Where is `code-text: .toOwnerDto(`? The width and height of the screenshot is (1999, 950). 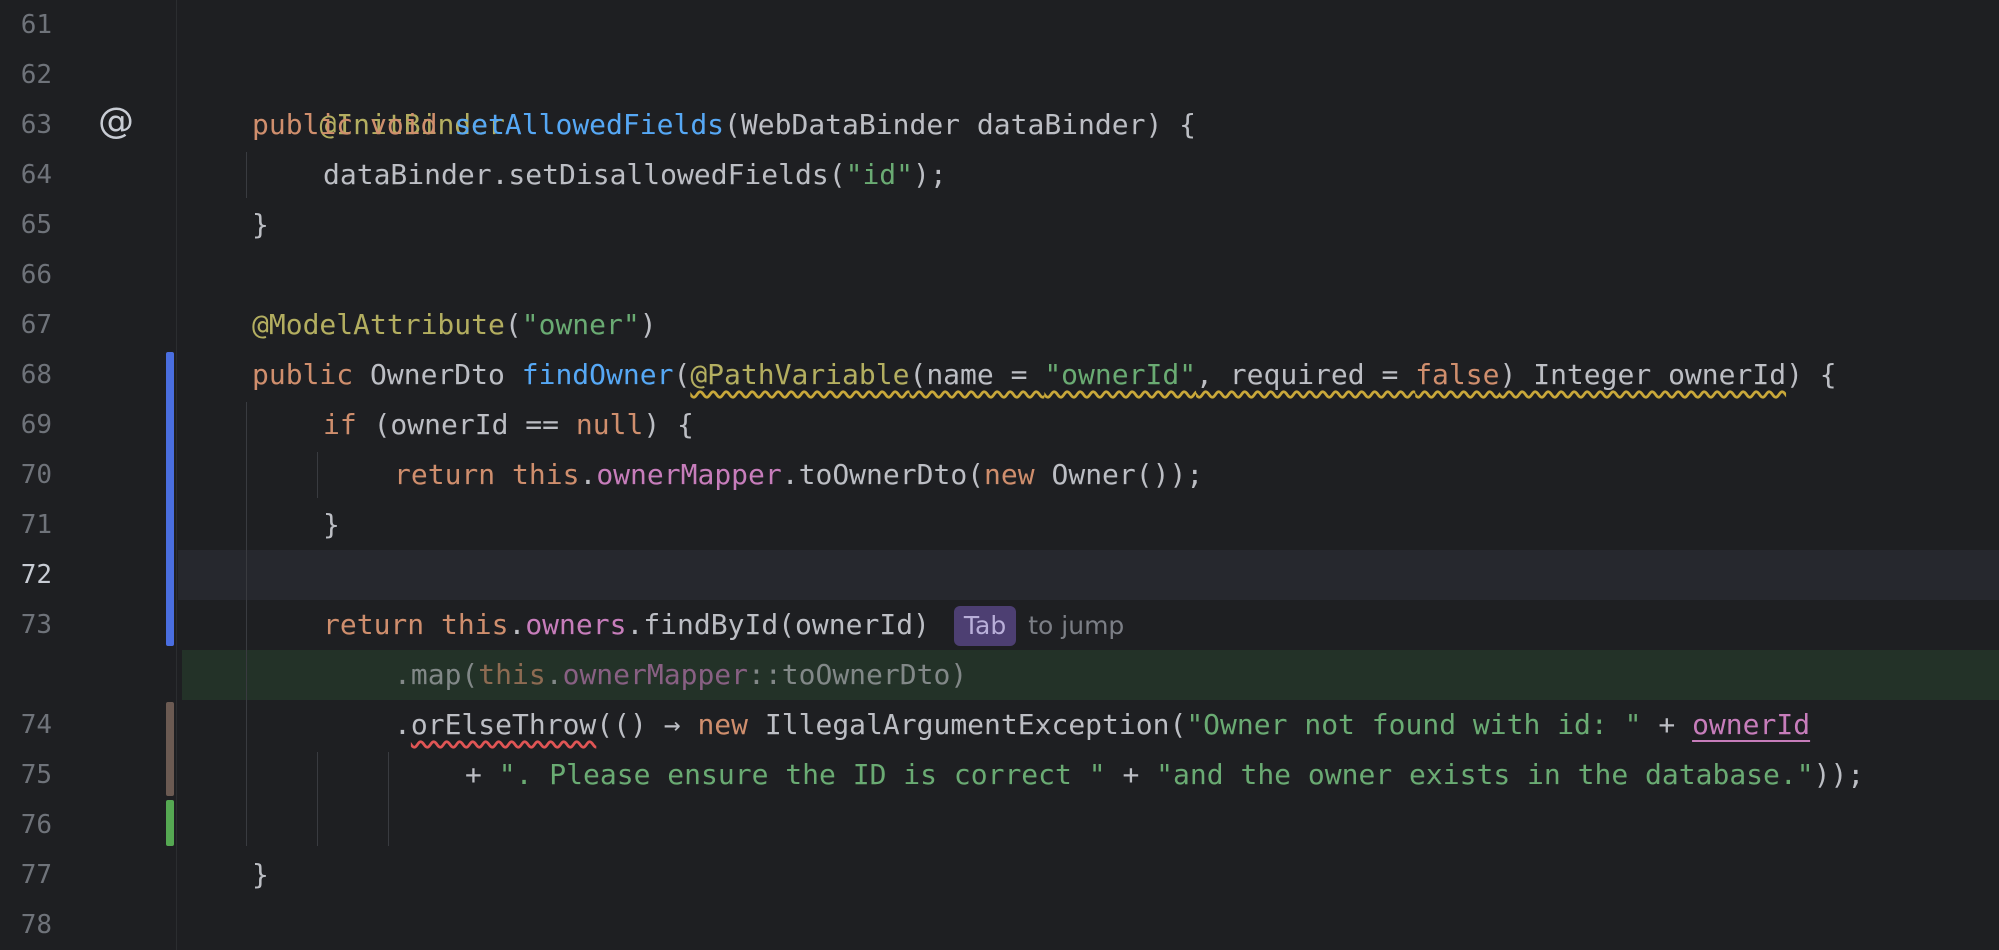 code-text: .toOwnerDto( is located at coordinates (883, 474).